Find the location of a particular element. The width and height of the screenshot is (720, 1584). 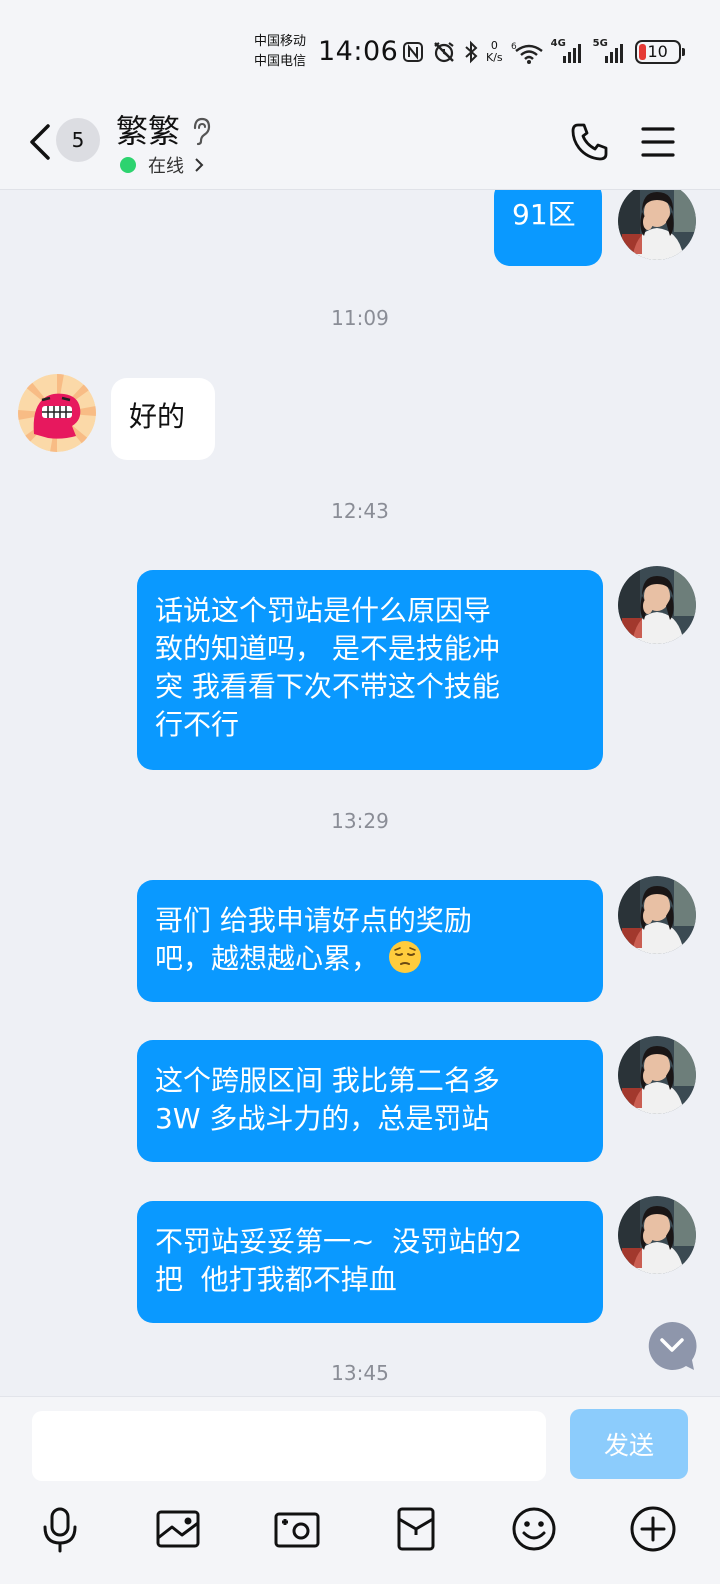

alarm-icon is located at coordinates (444, 52).